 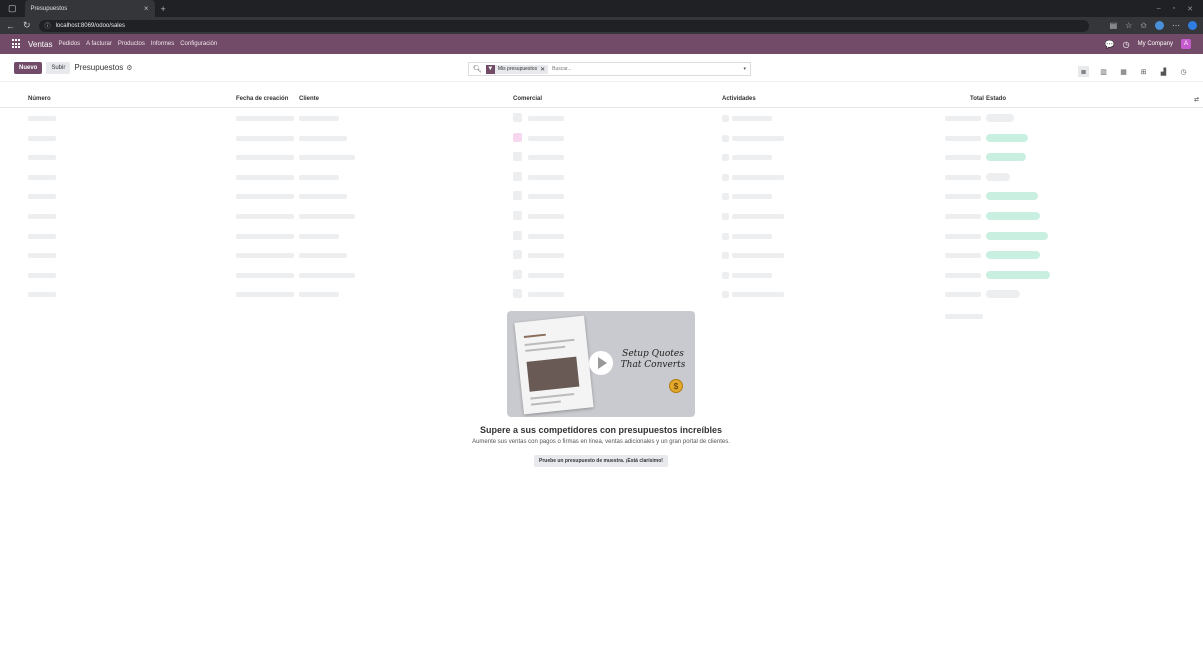 What do you see at coordinates (563, 25) in the screenshot?
I see `url-field: ⓘ localhost:8069/odoo/sales` at bounding box center [563, 25].